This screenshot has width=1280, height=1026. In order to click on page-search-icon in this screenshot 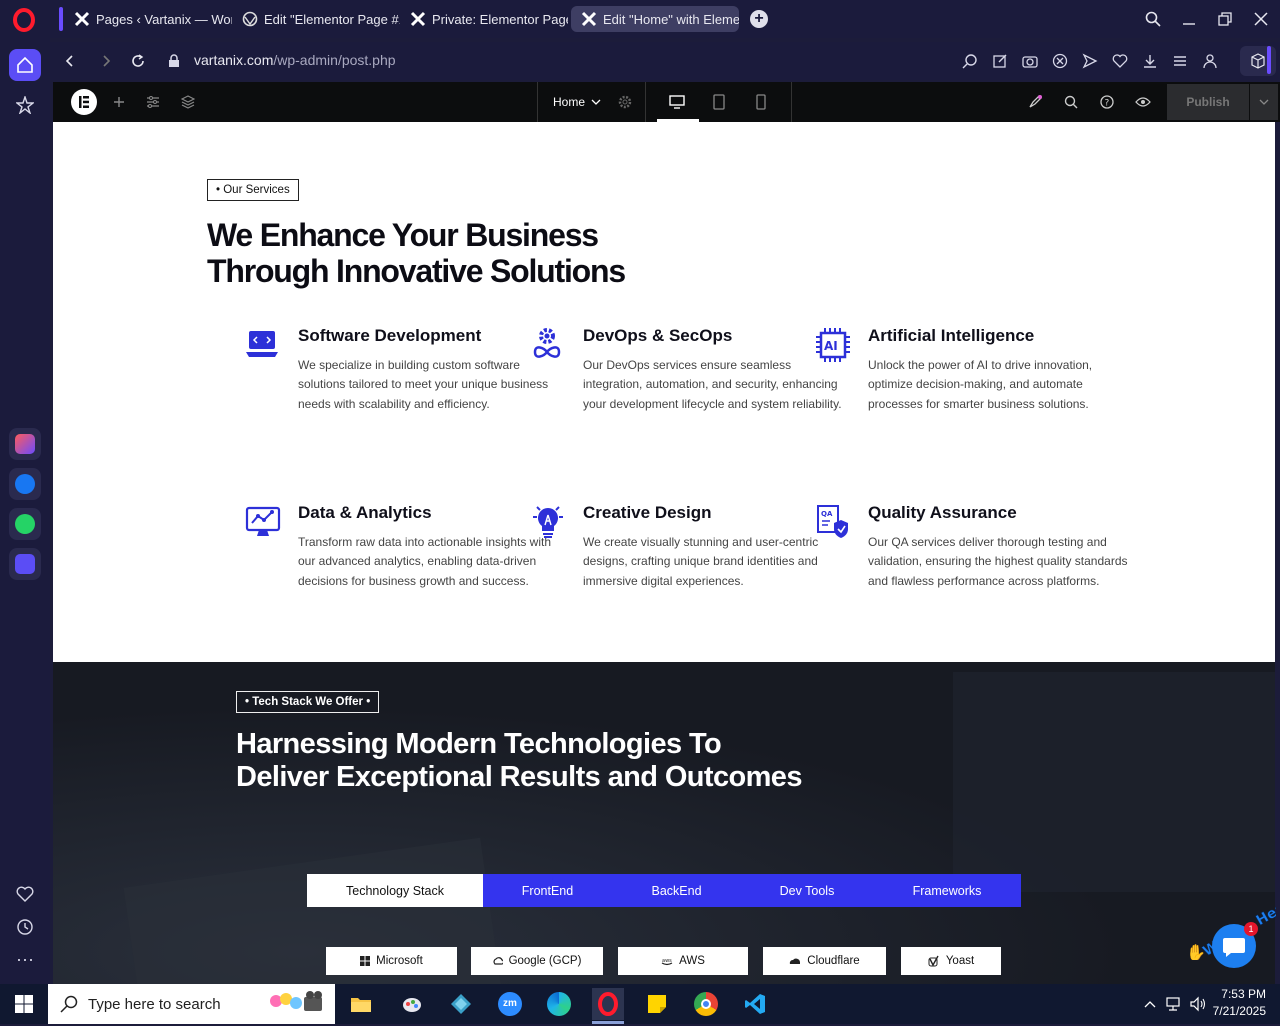, I will do `click(970, 61)`.